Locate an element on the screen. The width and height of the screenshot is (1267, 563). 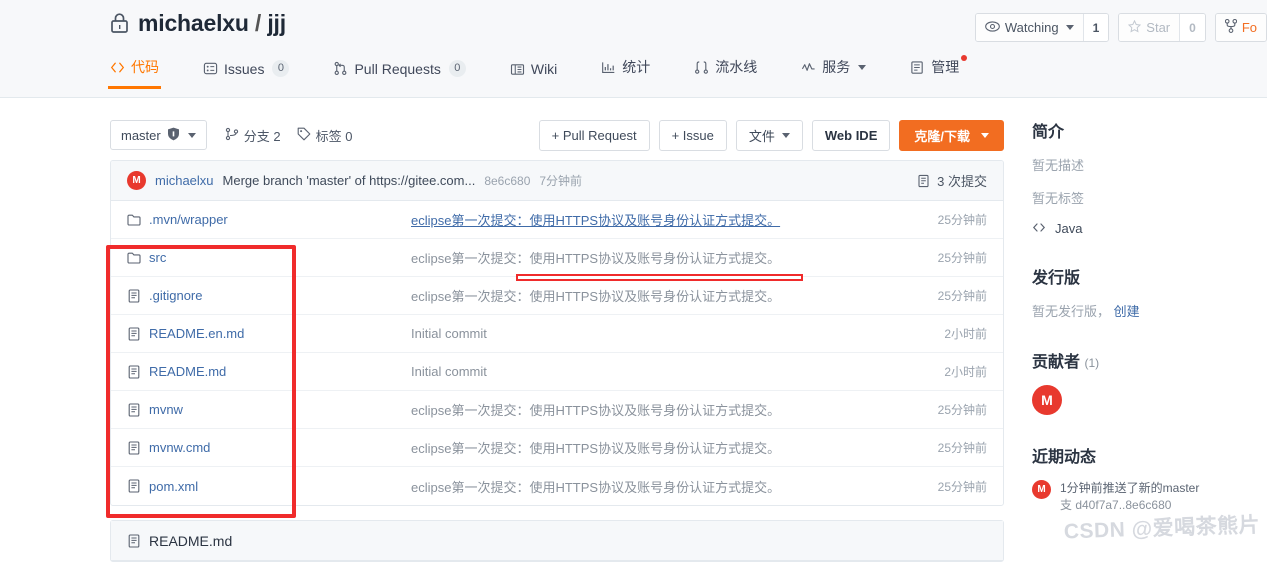
fork-label: Fo is located at coordinates (1249, 27).